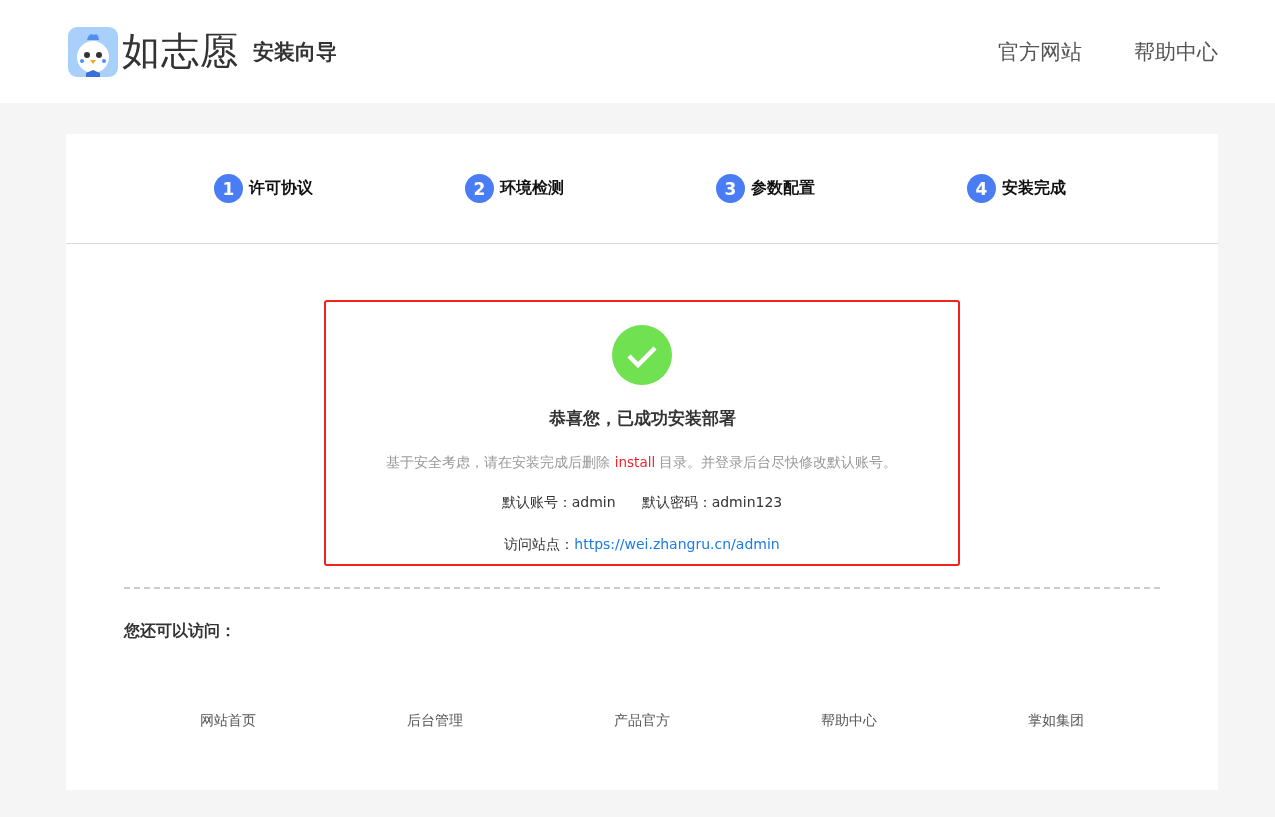 This screenshot has height=817, width=1275. I want to click on wizard-step: 4 安装完成, so click(1092, 188).